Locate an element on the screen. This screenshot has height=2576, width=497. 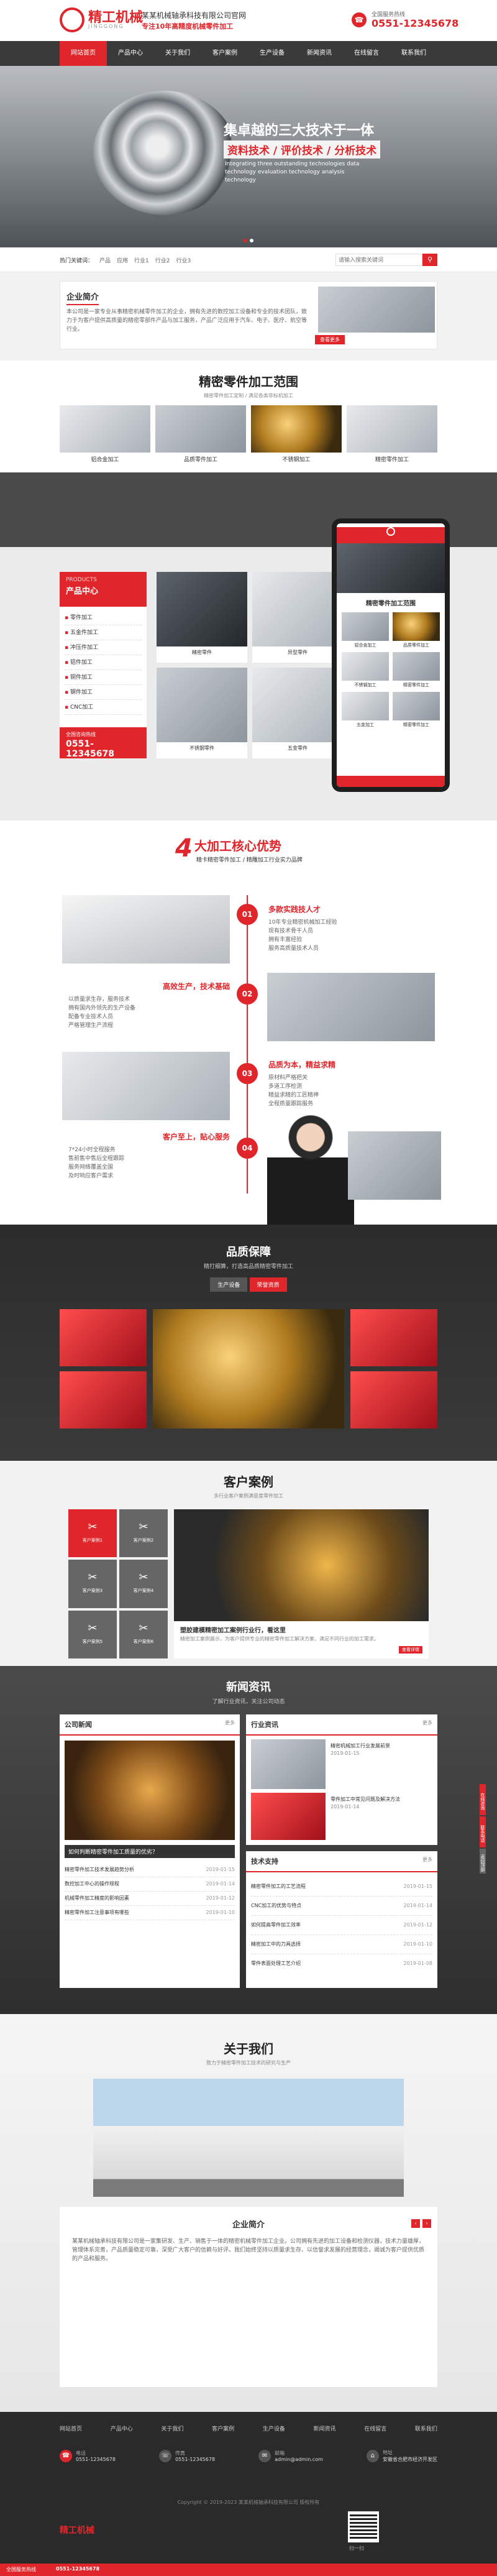
trophy-image-right-bottom is located at coordinates (393, 1399).